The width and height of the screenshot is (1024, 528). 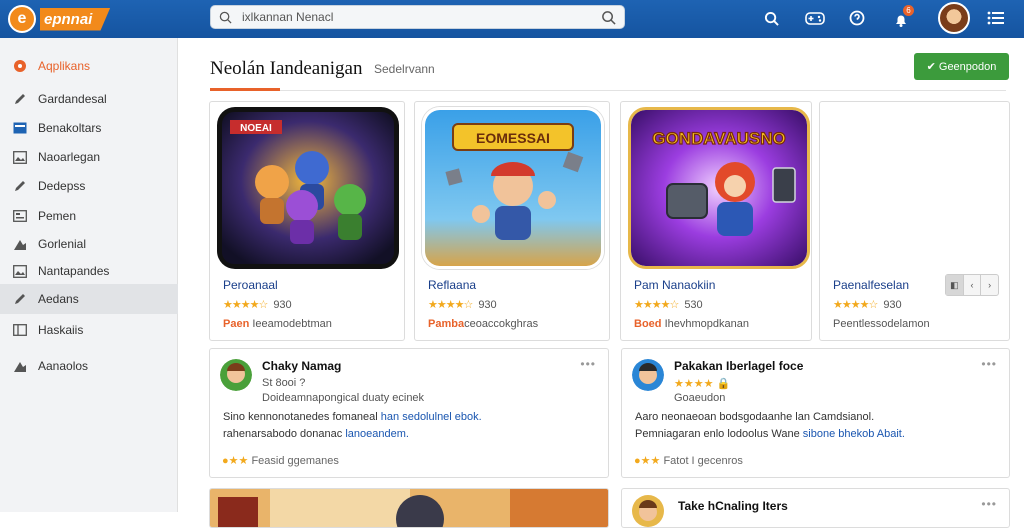 I want to click on game-tag: Boed Ihevhmopdkanan, so click(x=691, y=324).